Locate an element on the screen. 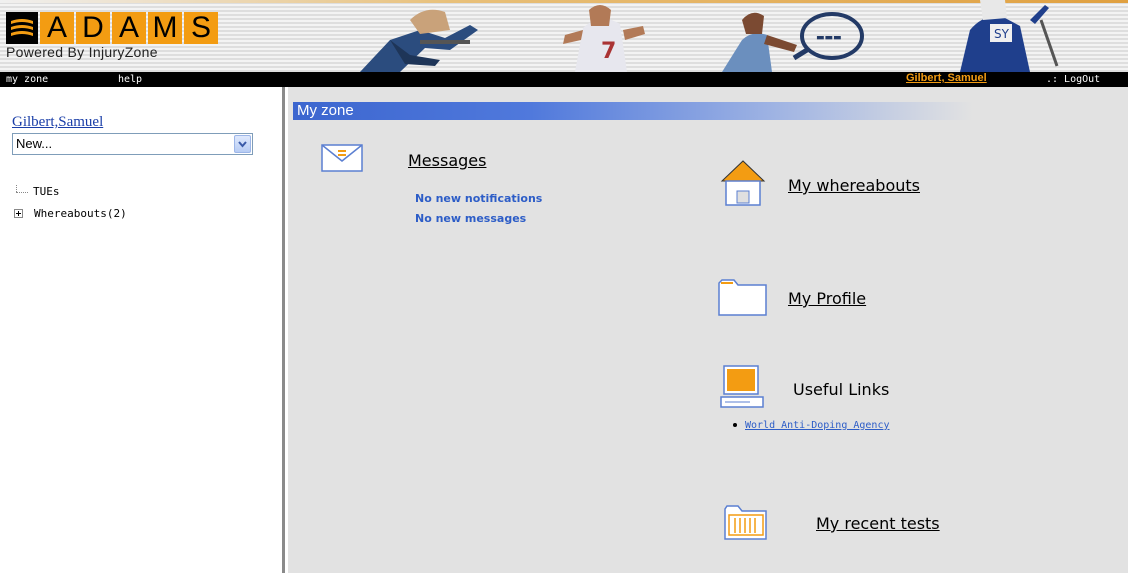 This screenshot has width=1128, height=573. messages-link: Messages is located at coordinates (447, 160).